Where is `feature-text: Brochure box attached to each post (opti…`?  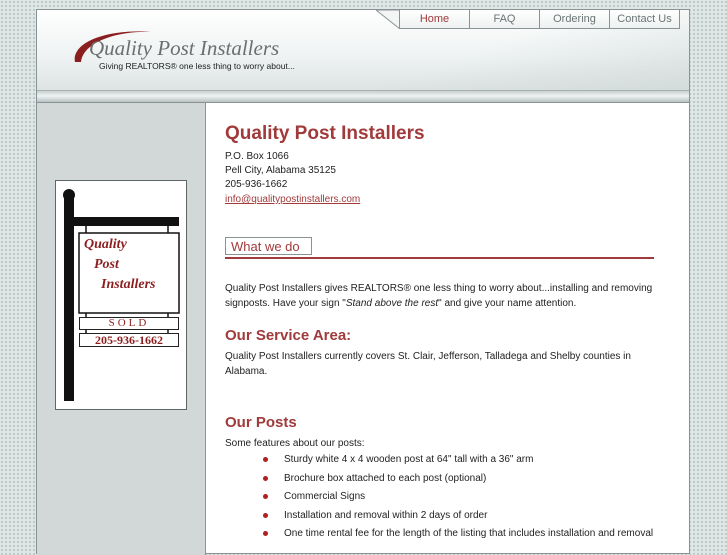
feature-text: Brochure box attached to each post (opti… is located at coordinates (385, 478).